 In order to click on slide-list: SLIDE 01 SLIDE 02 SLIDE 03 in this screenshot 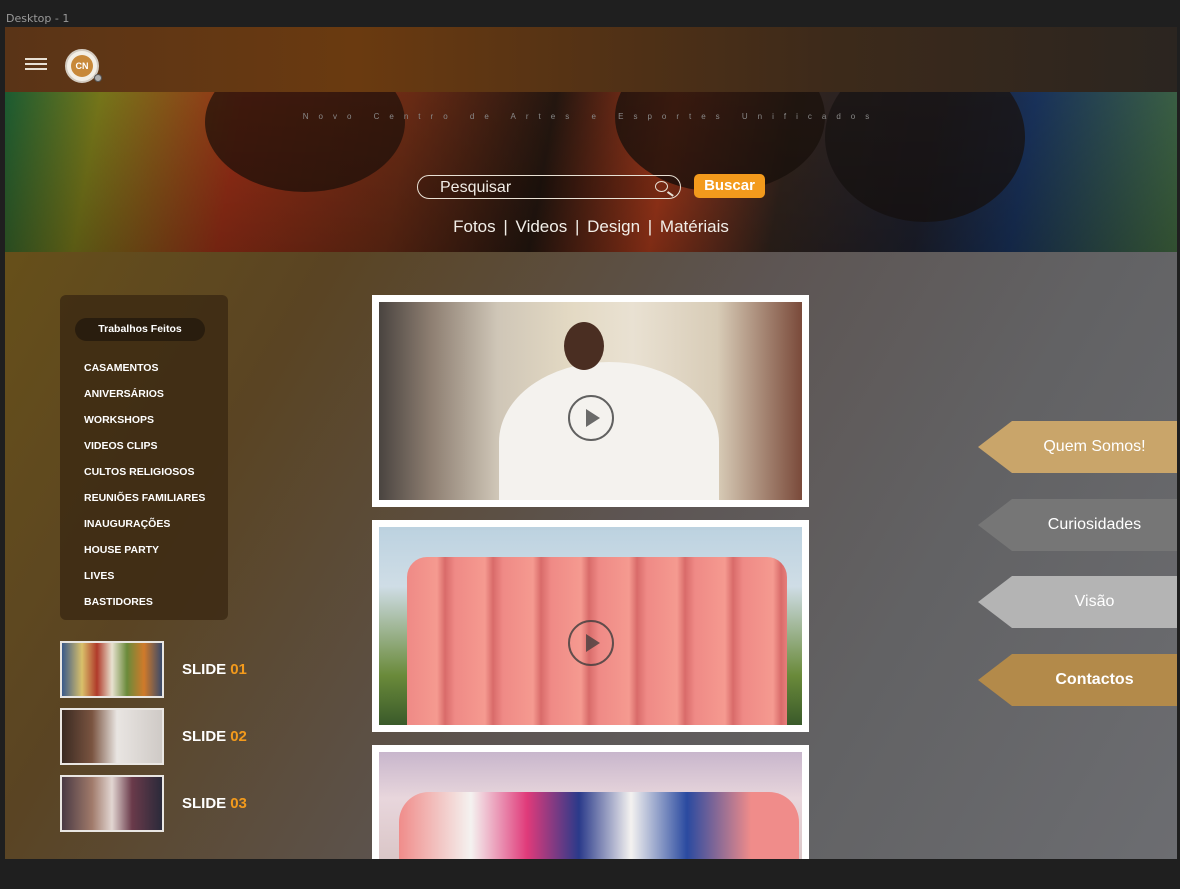, I will do `click(153, 741)`.